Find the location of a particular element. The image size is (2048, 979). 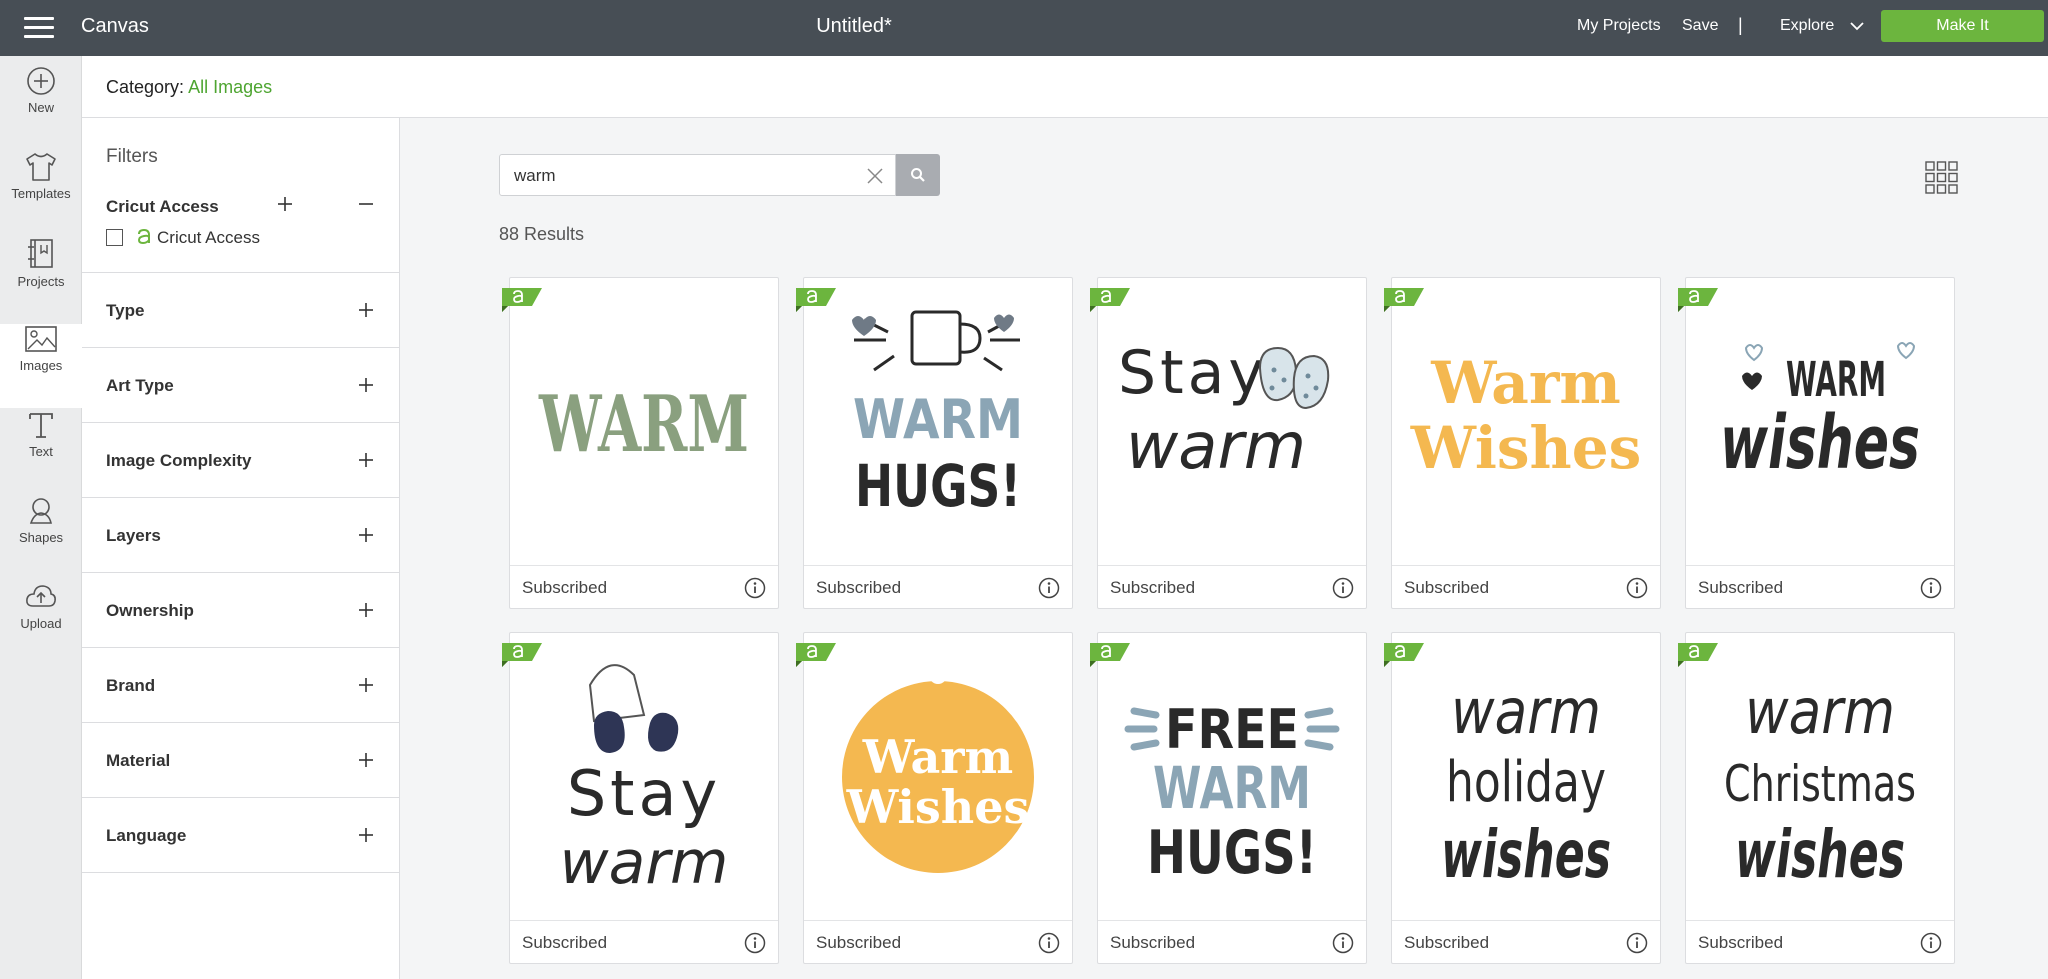

rail-projects-button: Projects is located at coordinates (41, 280).